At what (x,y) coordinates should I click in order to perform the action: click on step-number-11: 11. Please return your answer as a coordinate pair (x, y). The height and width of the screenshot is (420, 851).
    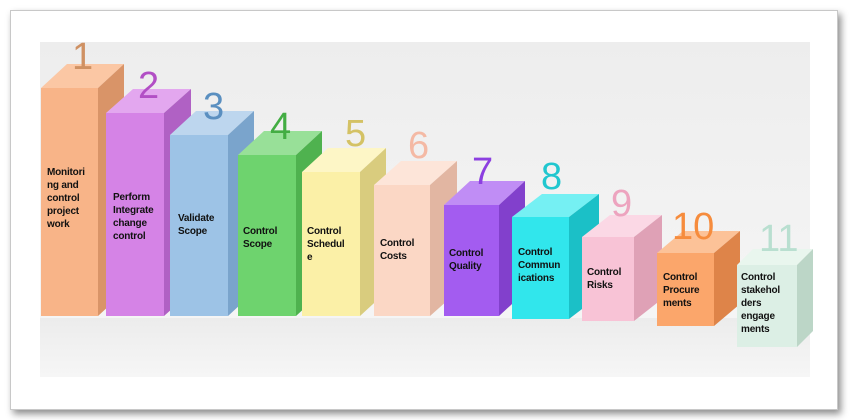
    Looking at the image, I should click on (779, 239).